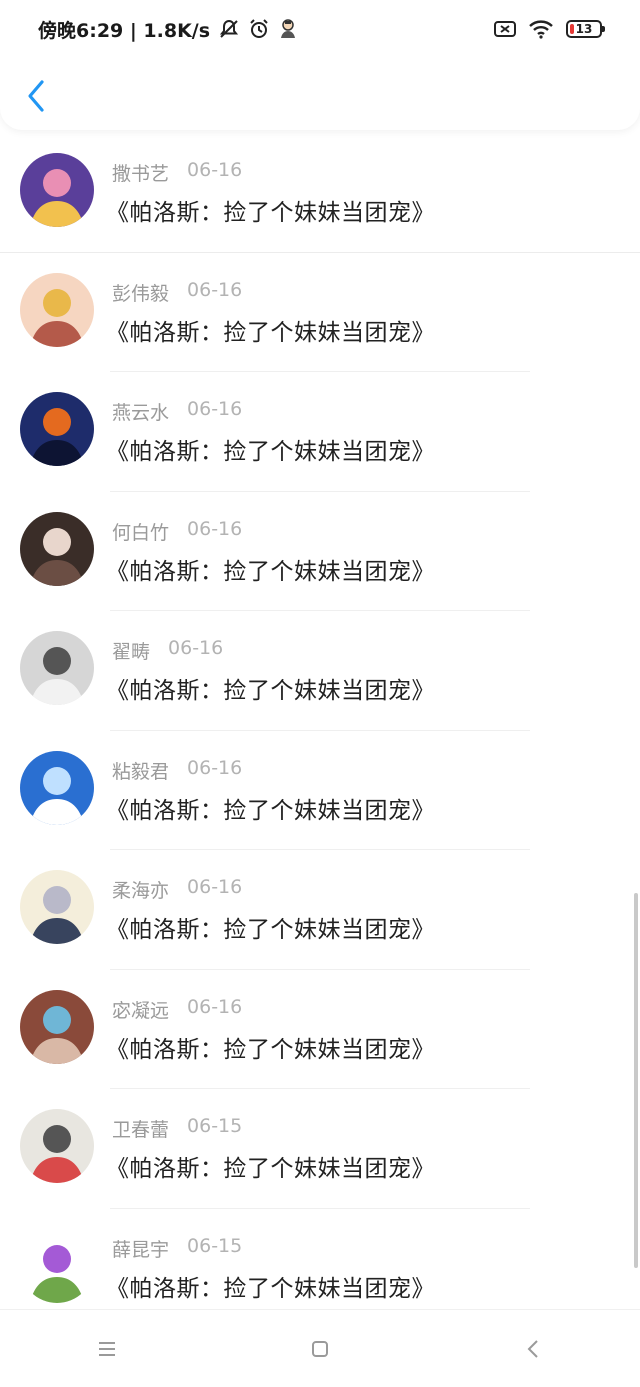 This screenshot has width=640, height=1387. What do you see at coordinates (140, 411) in the screenshot?
I see `username: 燕云水` at bounding box center [140, 411].